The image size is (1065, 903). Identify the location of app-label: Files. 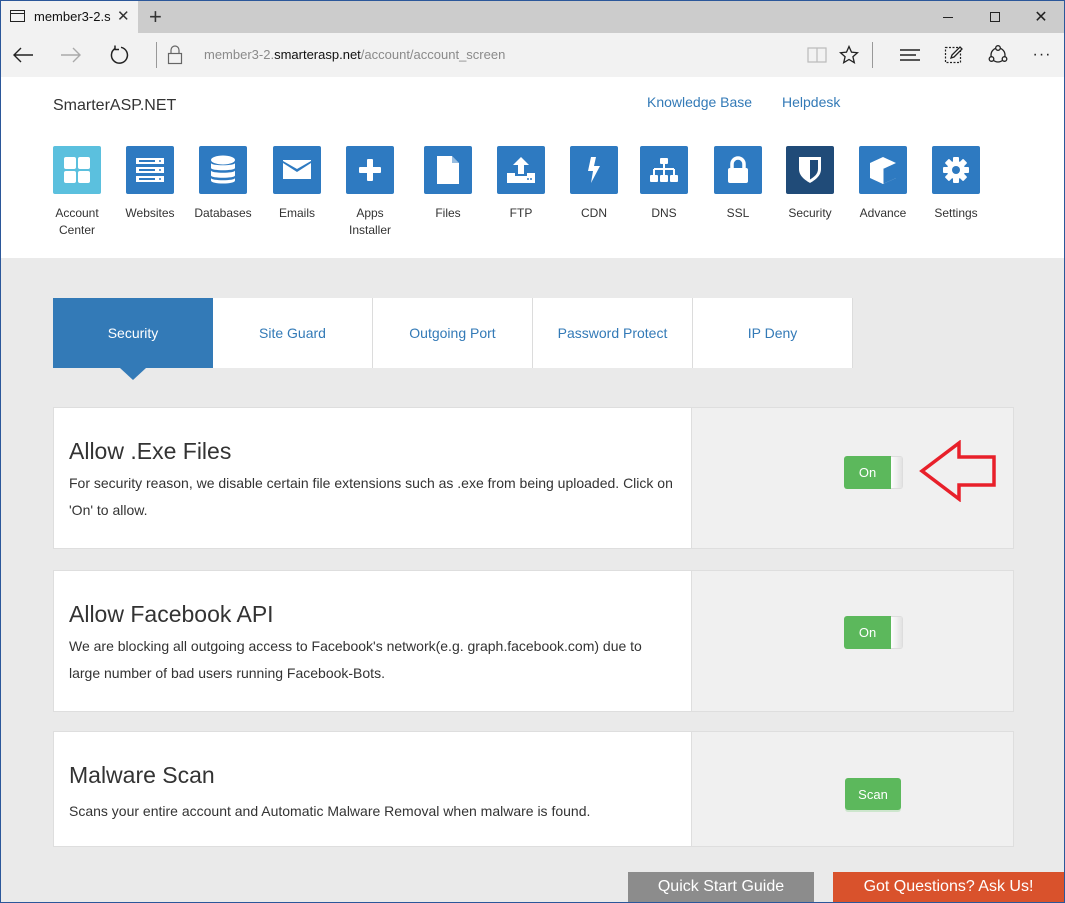
(448, 213).